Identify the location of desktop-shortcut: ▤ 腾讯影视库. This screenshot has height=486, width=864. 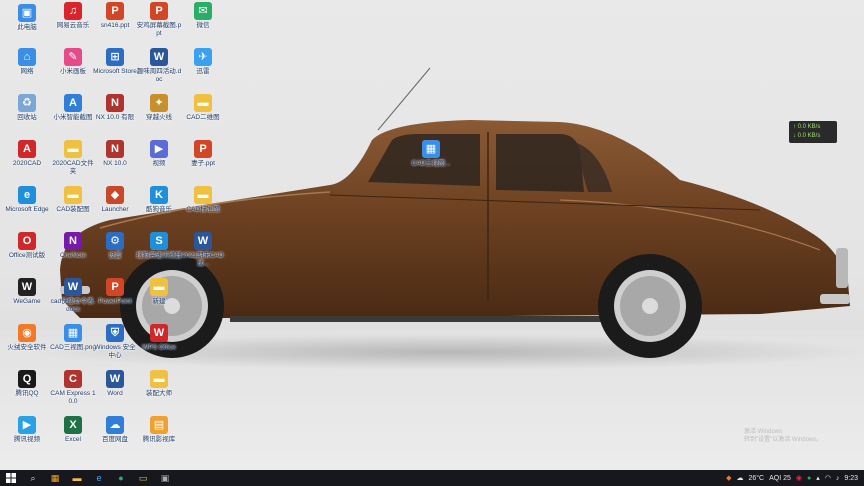
(159, 438).